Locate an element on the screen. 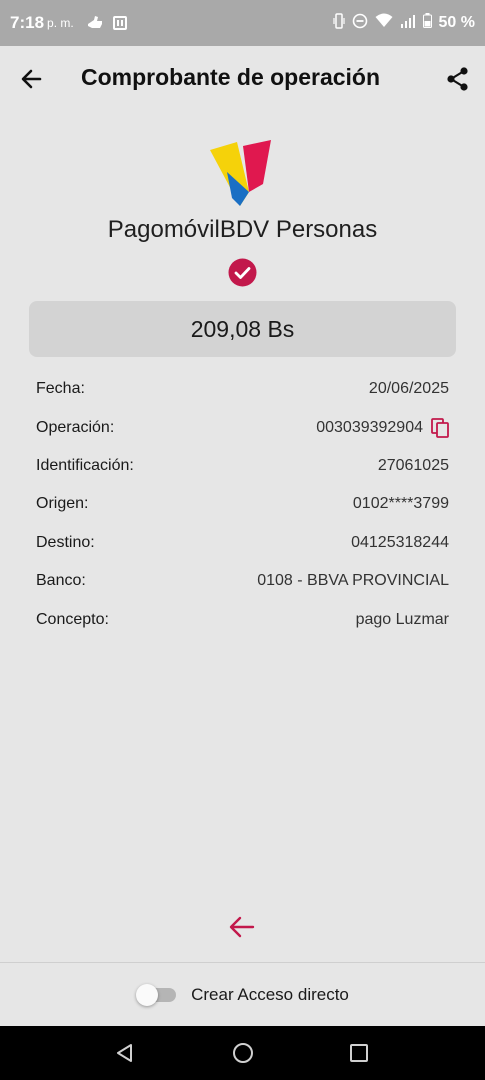 The image size is (485, 1080). do-not-disturb-icon is located at coordinates (360, 23).